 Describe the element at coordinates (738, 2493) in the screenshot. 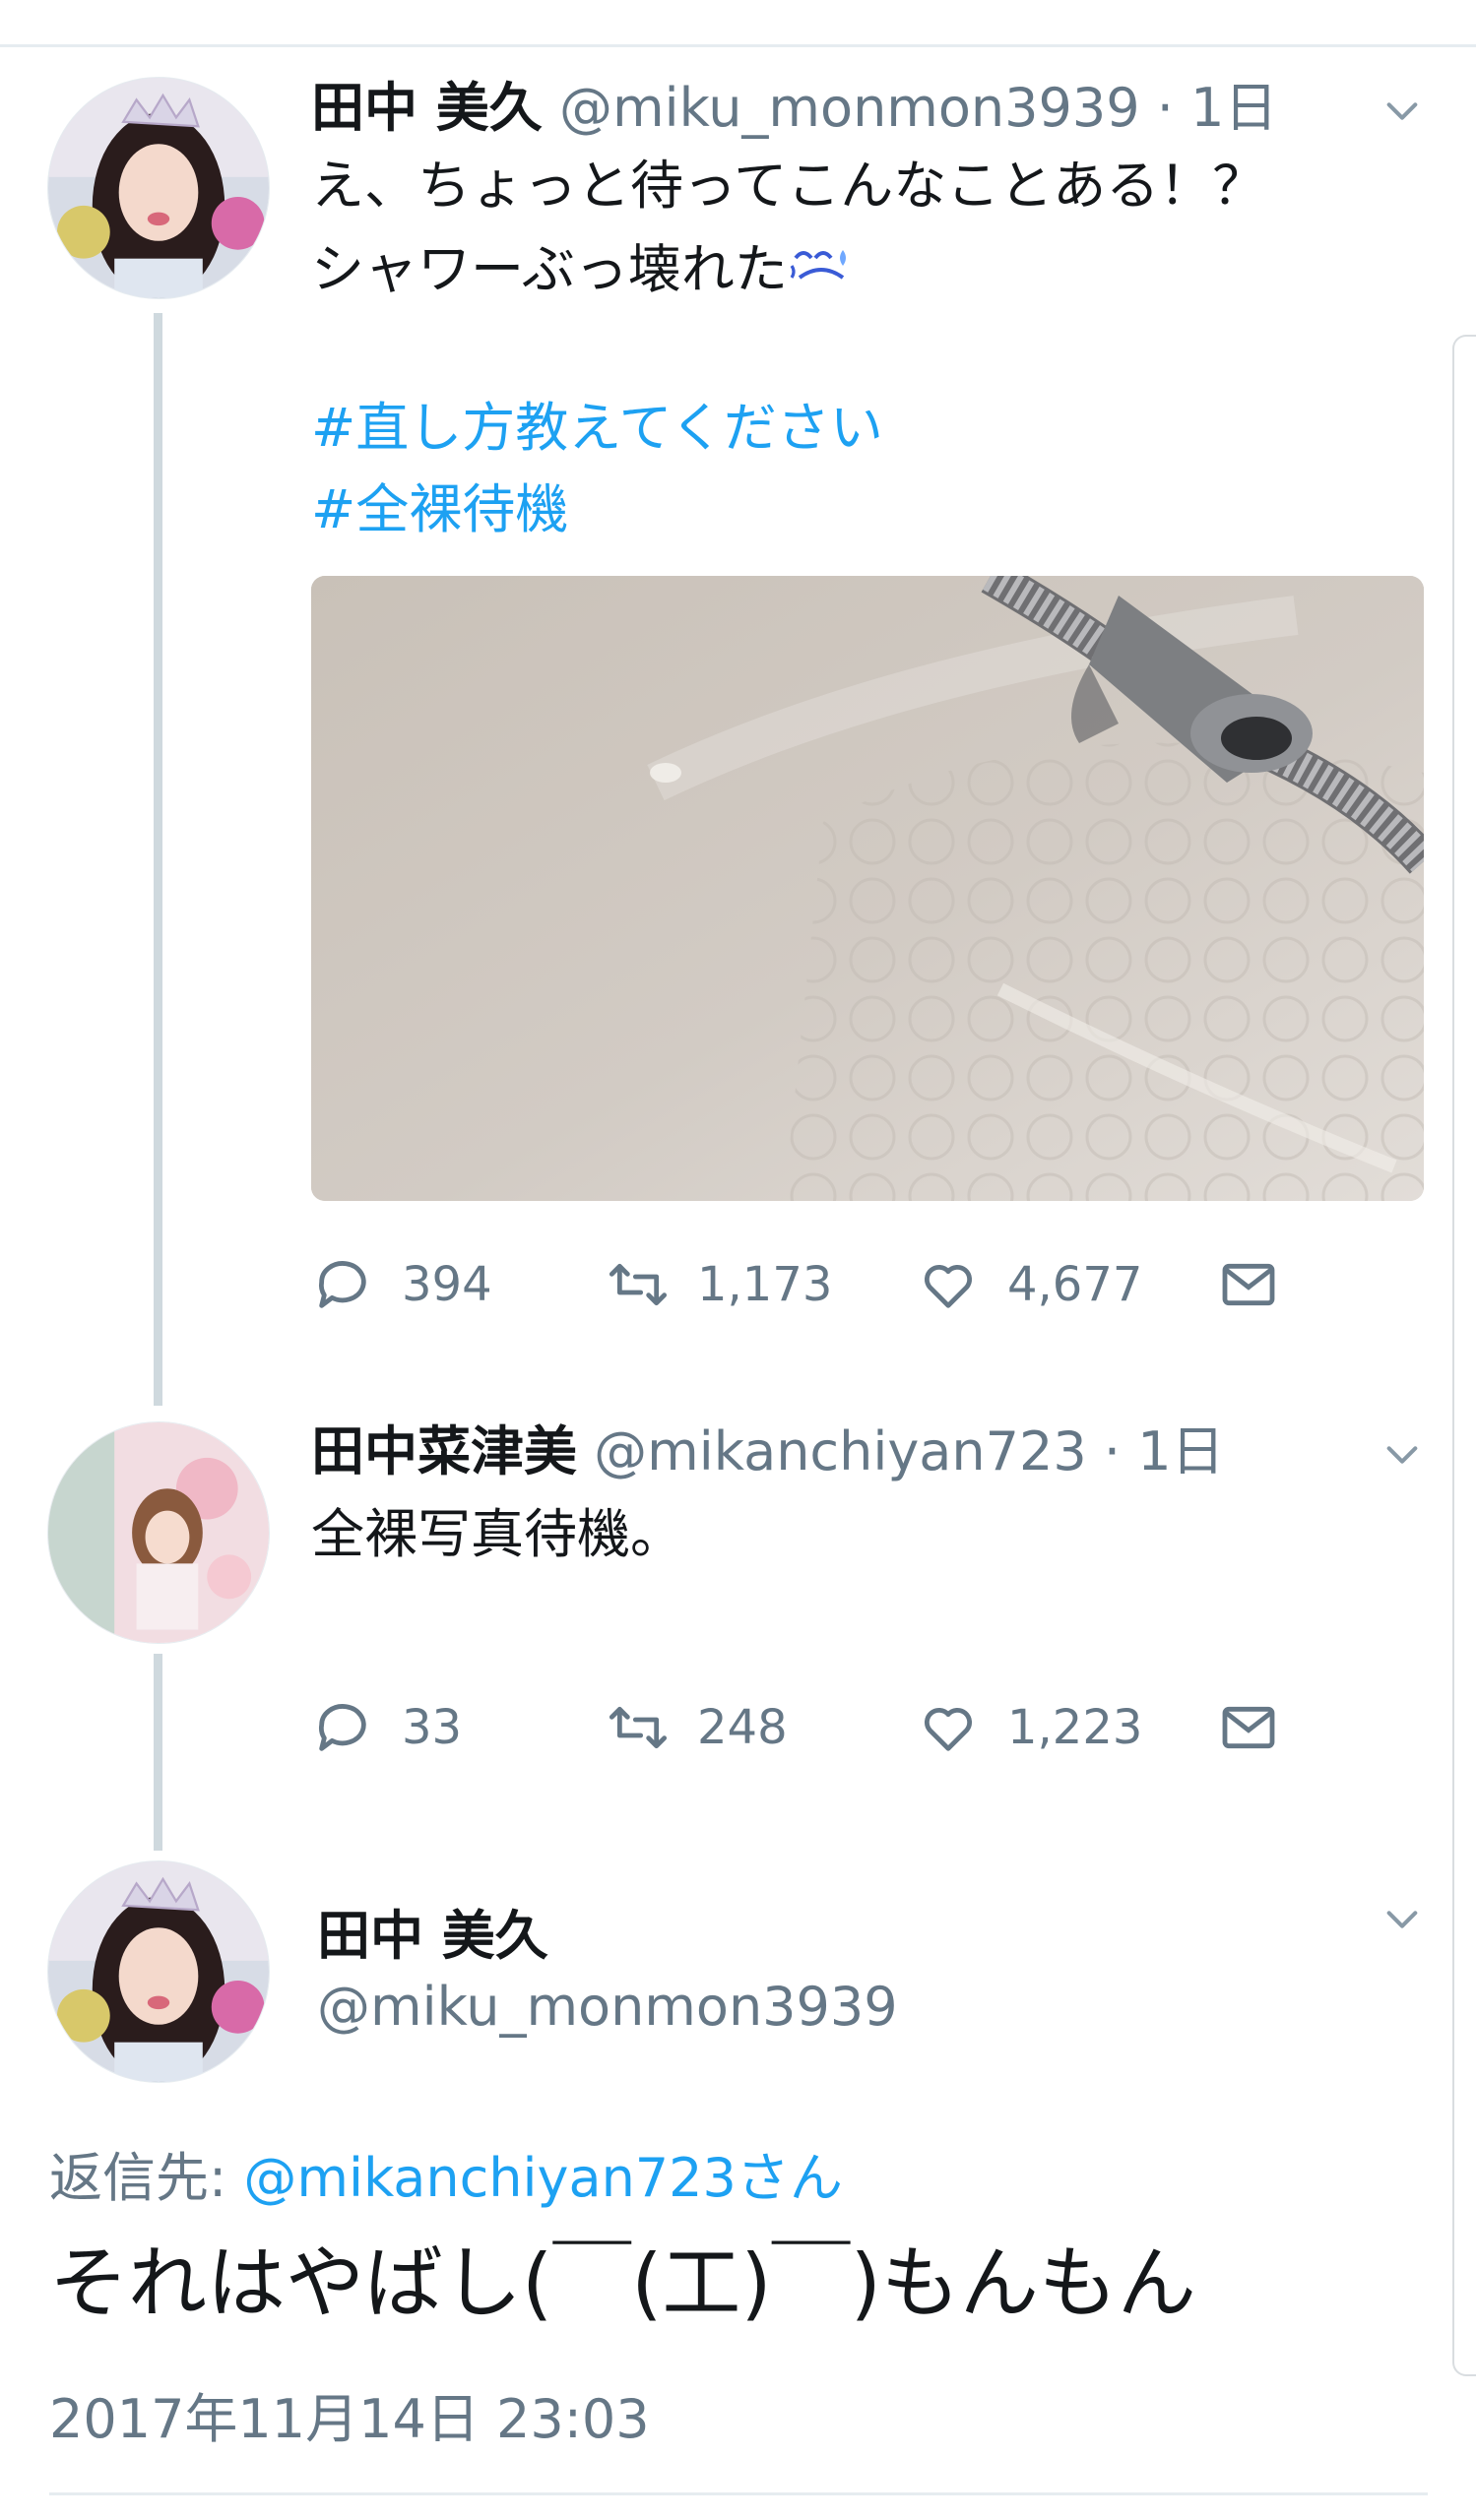

I see `bottom-divider` at that location.